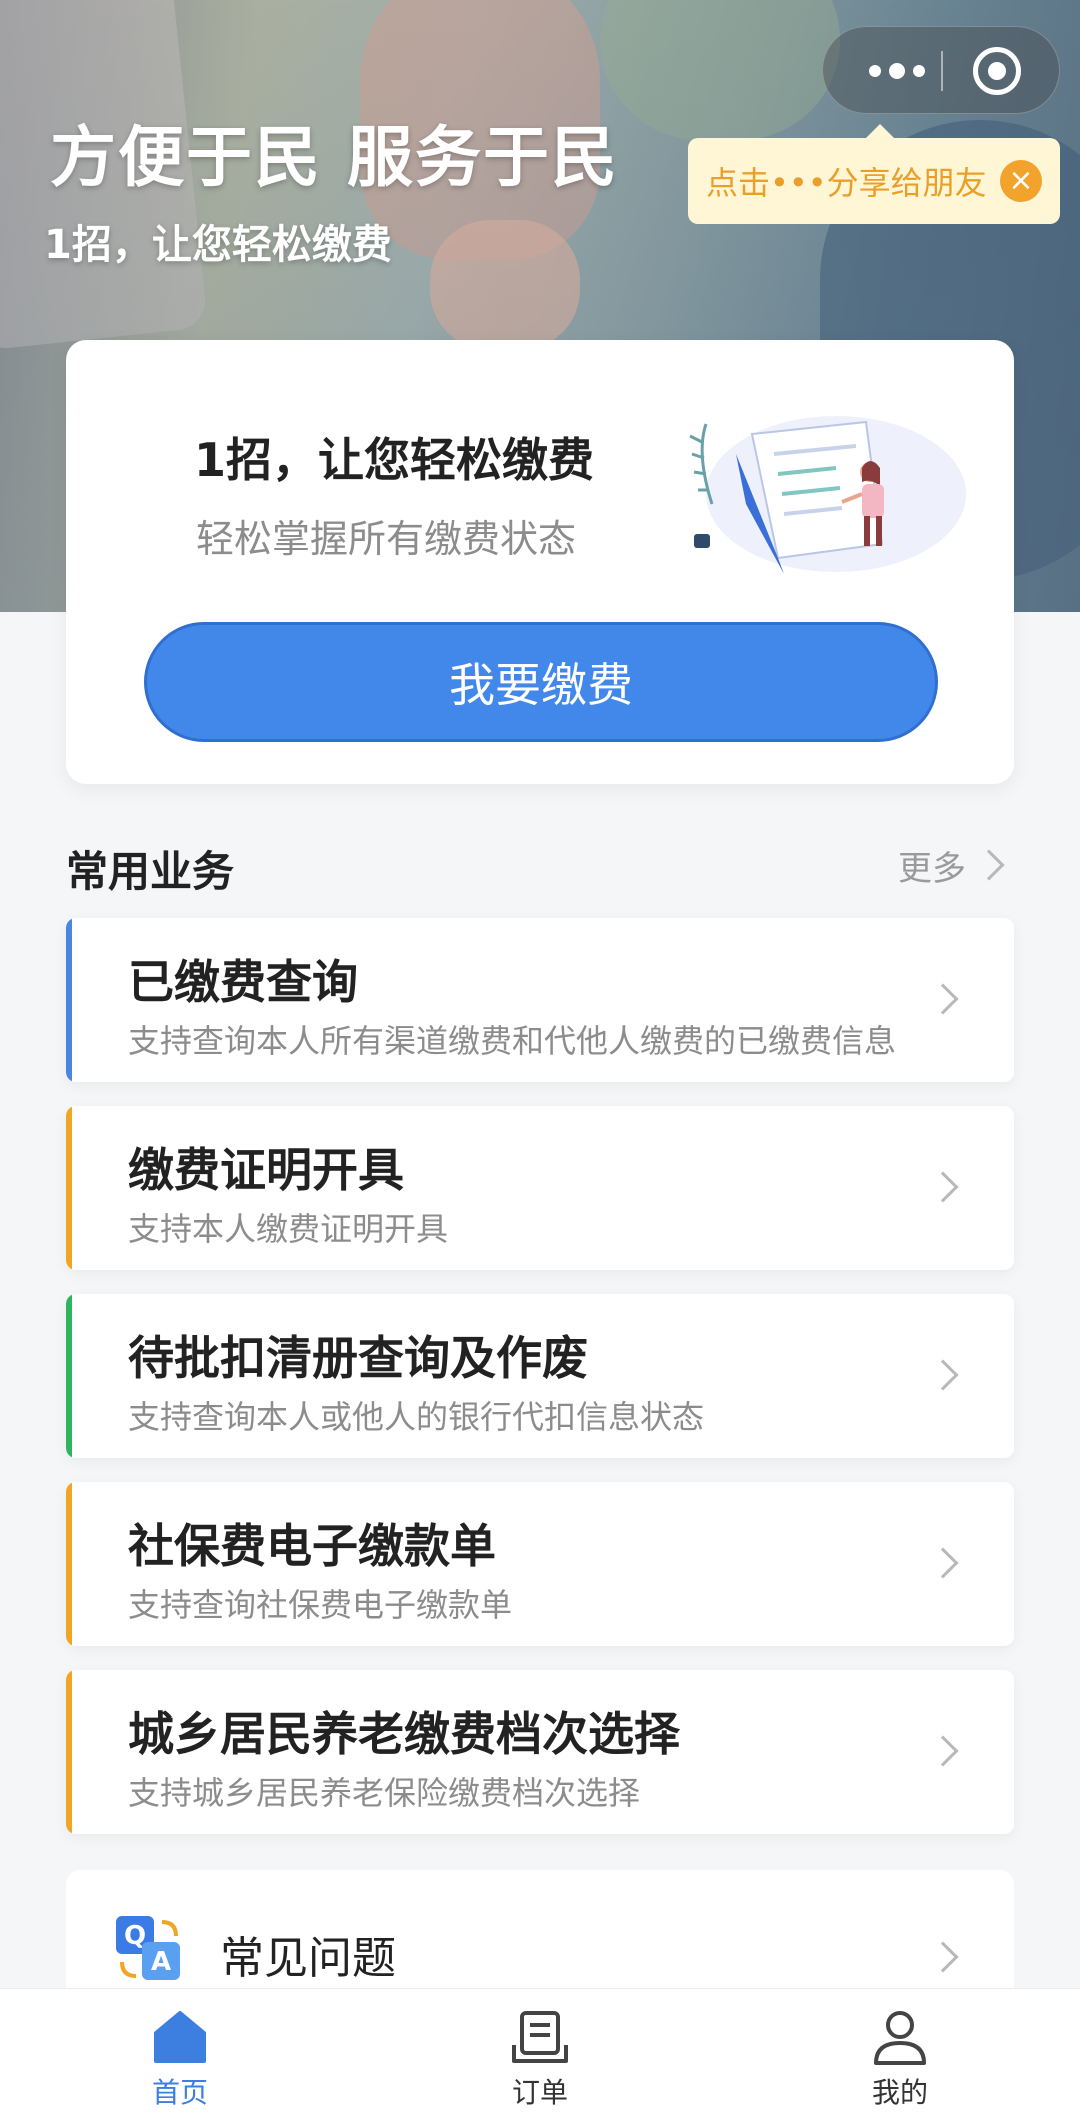 The height and width of the screenshot is (2114, 1080). Describe the element at coordinates (358, 1358) in the screenshot. I see `service-title: 待批扣清册查询及作废` at that location.